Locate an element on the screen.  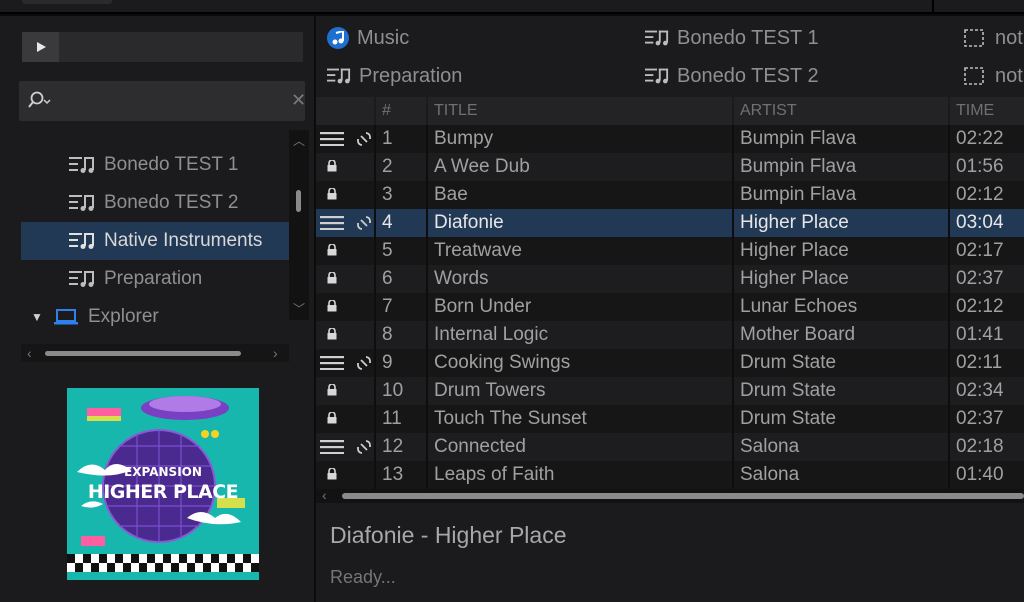
favorite-bonedo-test-1: Bonedo TEST 1 is located at coordinates (732, 38).